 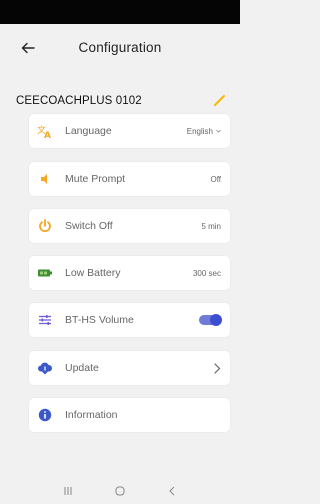 I want to click on home-icon, so click(x=120, y=491).